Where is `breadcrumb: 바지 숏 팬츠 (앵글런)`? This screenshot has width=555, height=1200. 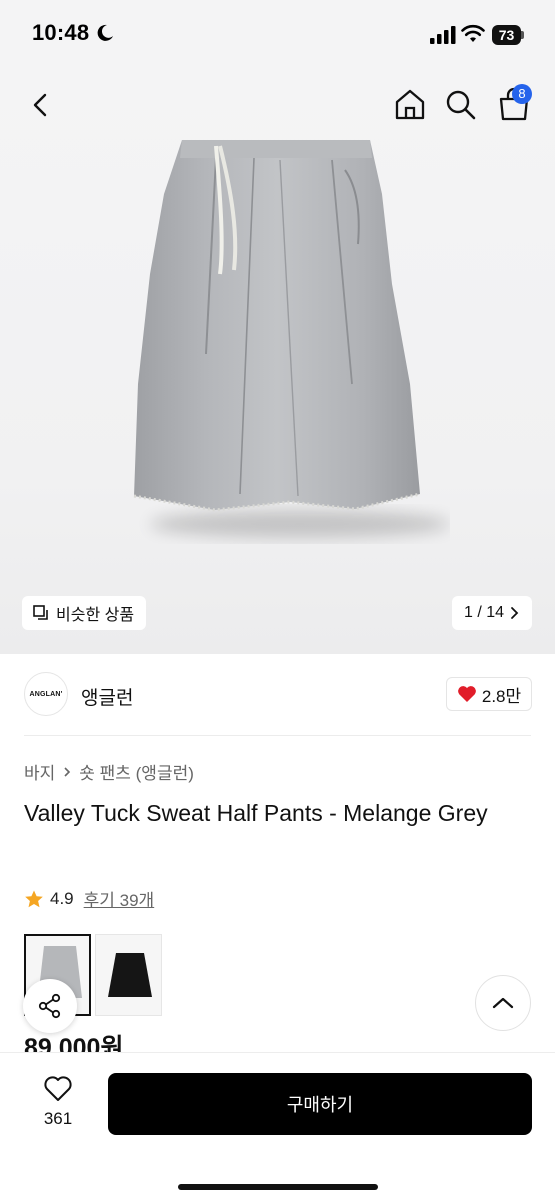 breadcrumb: 바지 숏 팬츠 (앵글런) is located at coordinates (109, 771).